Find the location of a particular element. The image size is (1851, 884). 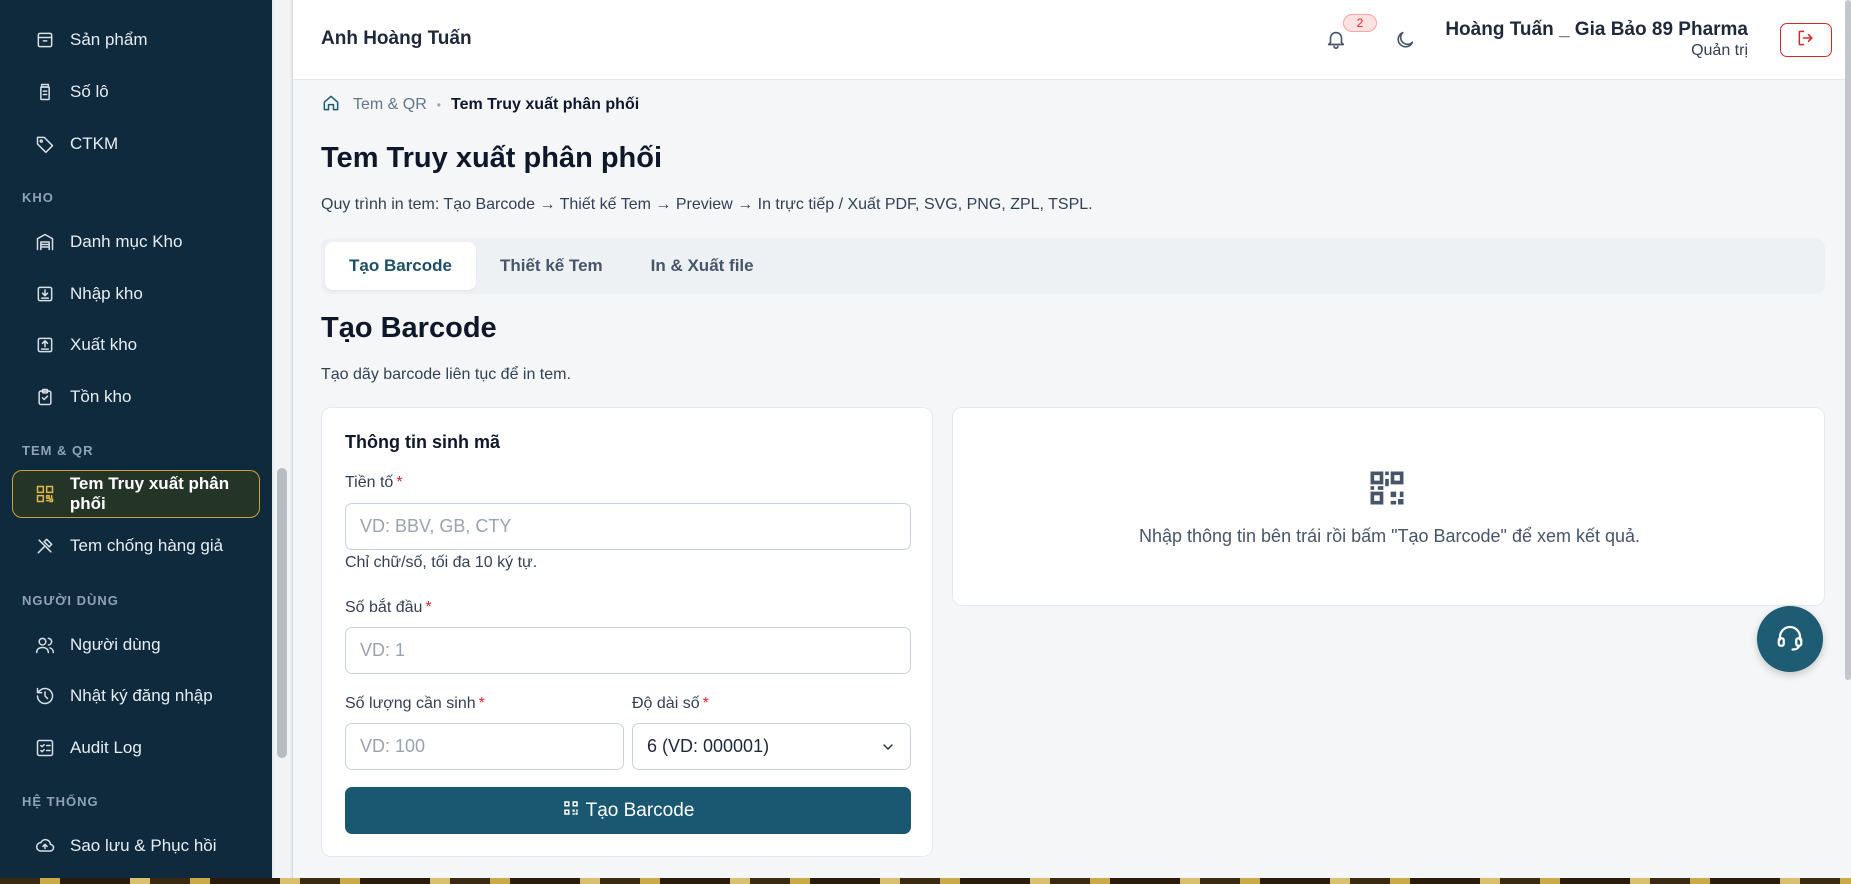

headset-icon is located at coordinates (1790, 639).